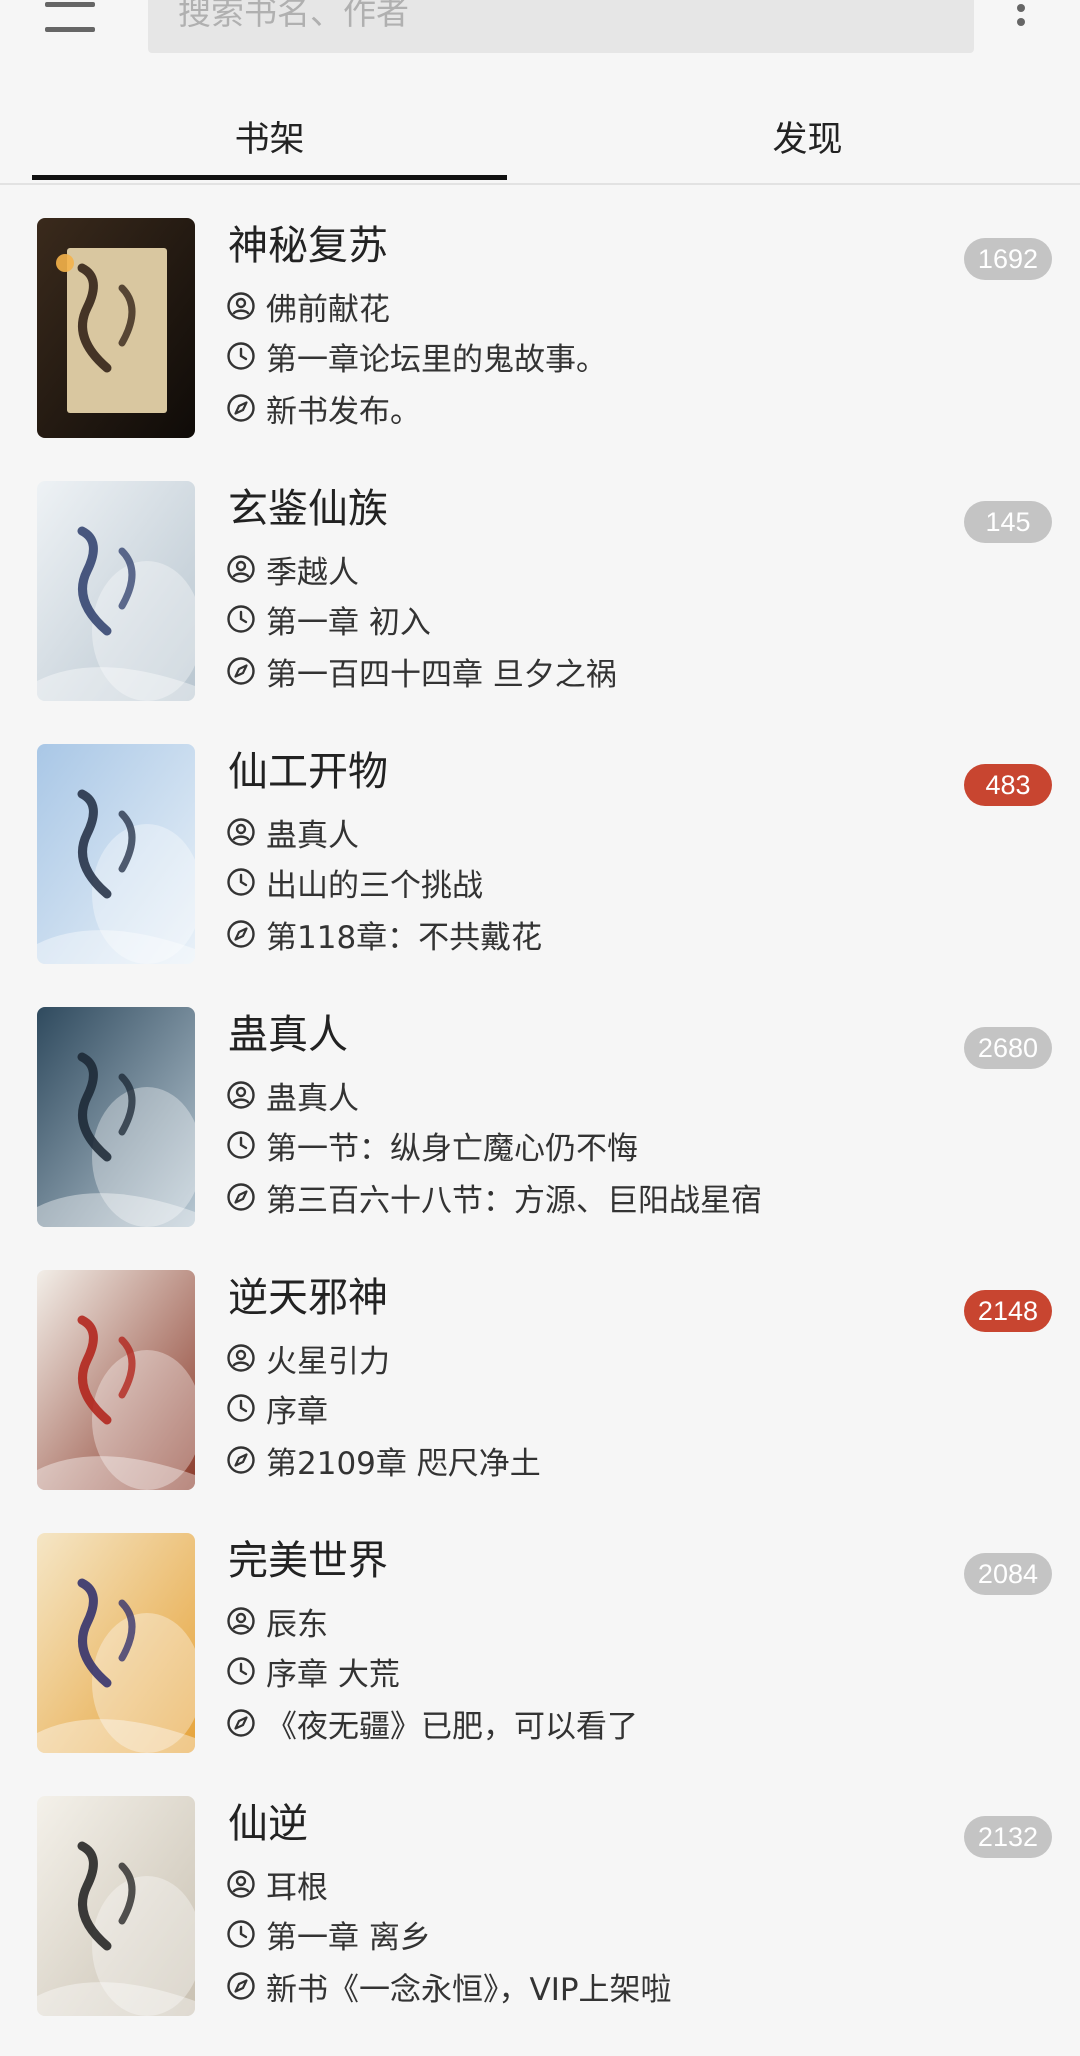 This screenshot has width=1080, height=2056. Describe the element at coordinates (269, 136) in the screenshot. I see `tab-bookshelf: 书架` at that location.